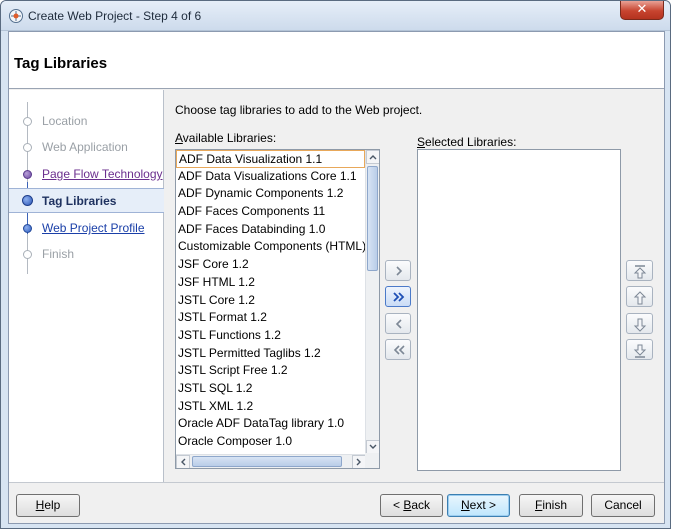 This screenshot has height=532, width=675. I want to click on help-button: Help, so click(48, 505).